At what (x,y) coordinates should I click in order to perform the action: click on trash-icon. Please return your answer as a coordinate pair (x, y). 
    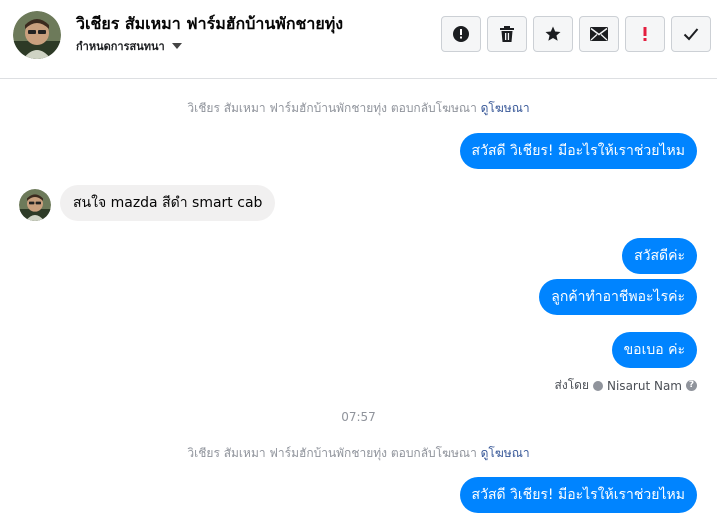
    Looking at the image, I should click on (507, 34).